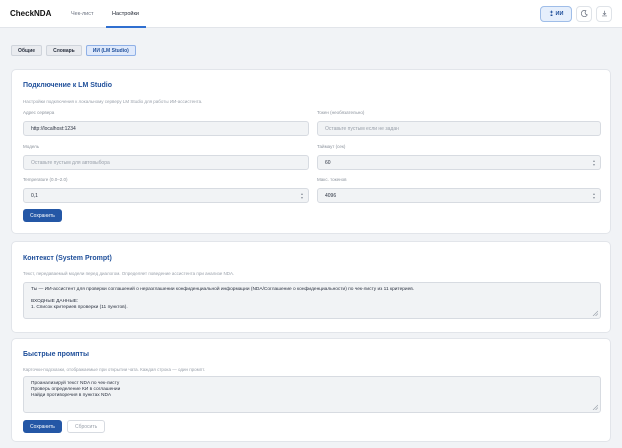 The width and height of the screenshot is (622, 448). I want to click on temperature-input: 0,1 ▲ ▼, so click(166, 195).